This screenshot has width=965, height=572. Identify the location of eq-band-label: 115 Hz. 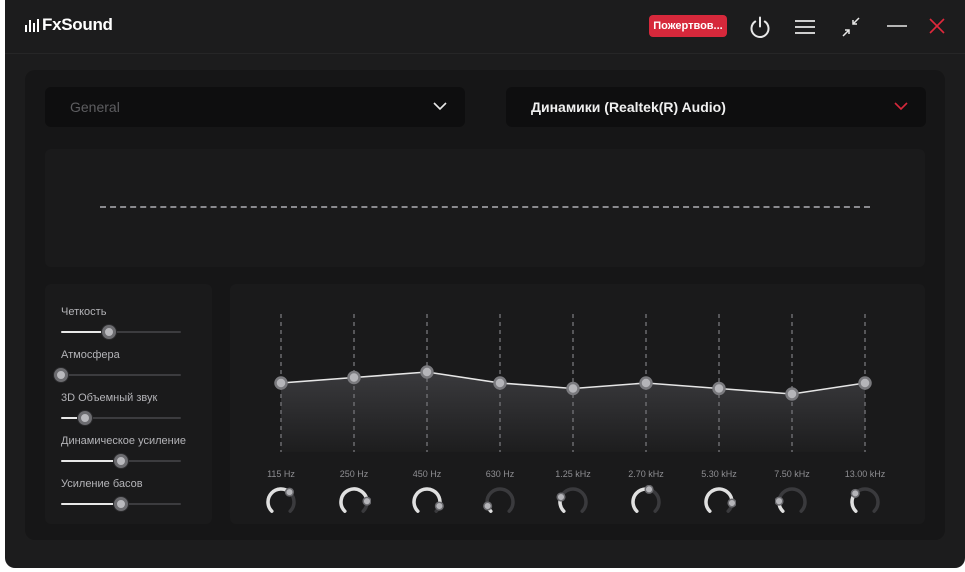
(281, 474).